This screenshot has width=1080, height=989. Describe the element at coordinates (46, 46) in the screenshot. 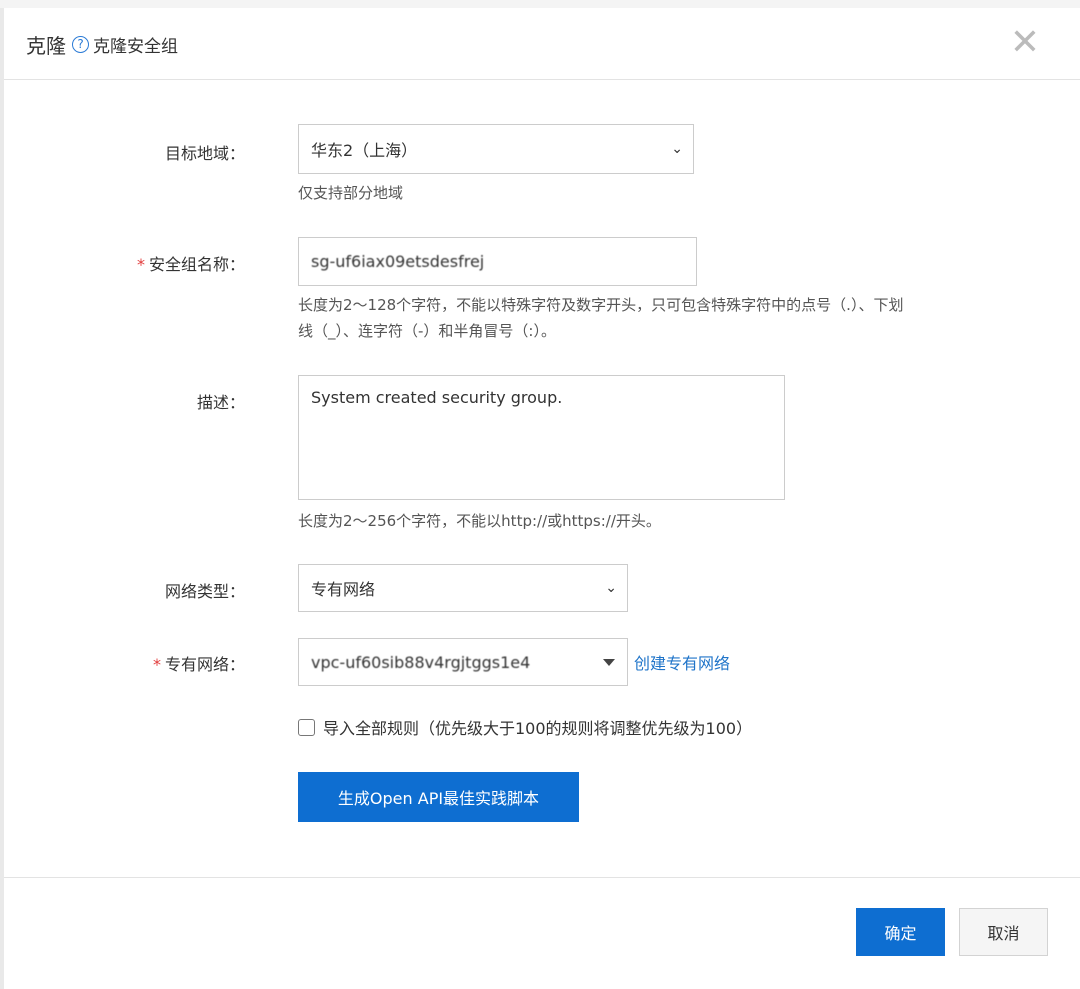

I see `title-text: 克隆` at that location.